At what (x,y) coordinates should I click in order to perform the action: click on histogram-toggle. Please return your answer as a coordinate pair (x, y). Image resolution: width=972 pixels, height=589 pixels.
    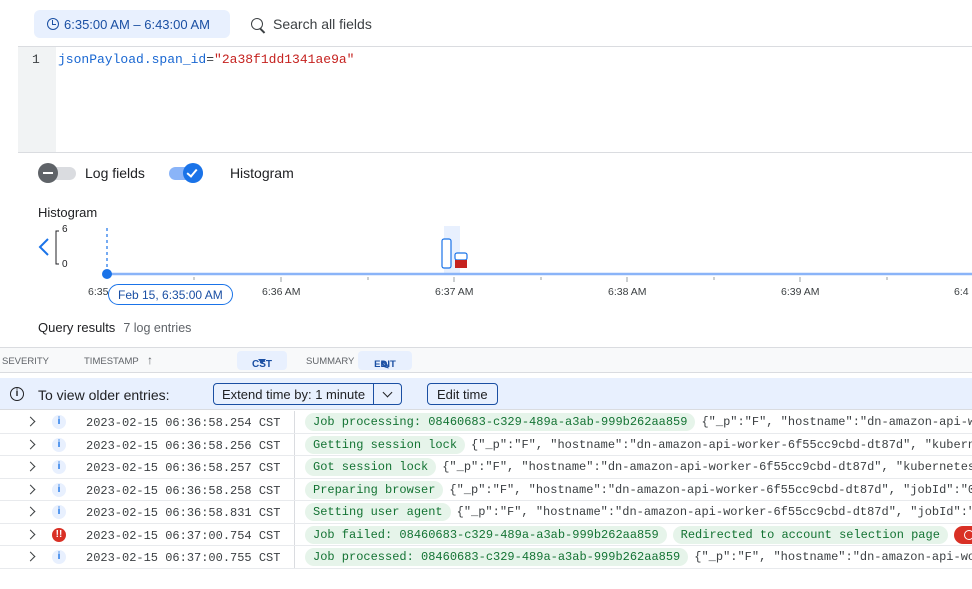
    Looking at the image, I should click on (193, 173).